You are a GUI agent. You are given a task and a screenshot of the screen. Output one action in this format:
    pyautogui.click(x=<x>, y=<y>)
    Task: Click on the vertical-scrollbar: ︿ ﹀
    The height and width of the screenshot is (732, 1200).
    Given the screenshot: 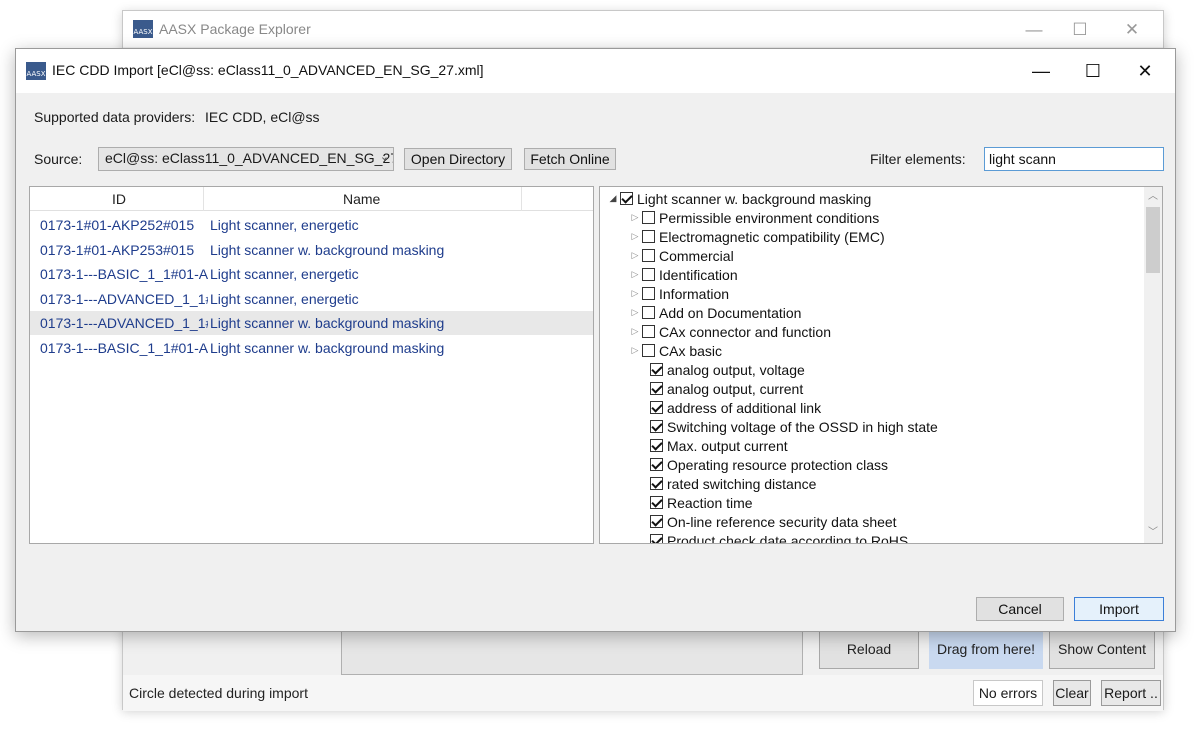 What is the action you would take?
    pyautogui.click(x=1153, y=365)
    